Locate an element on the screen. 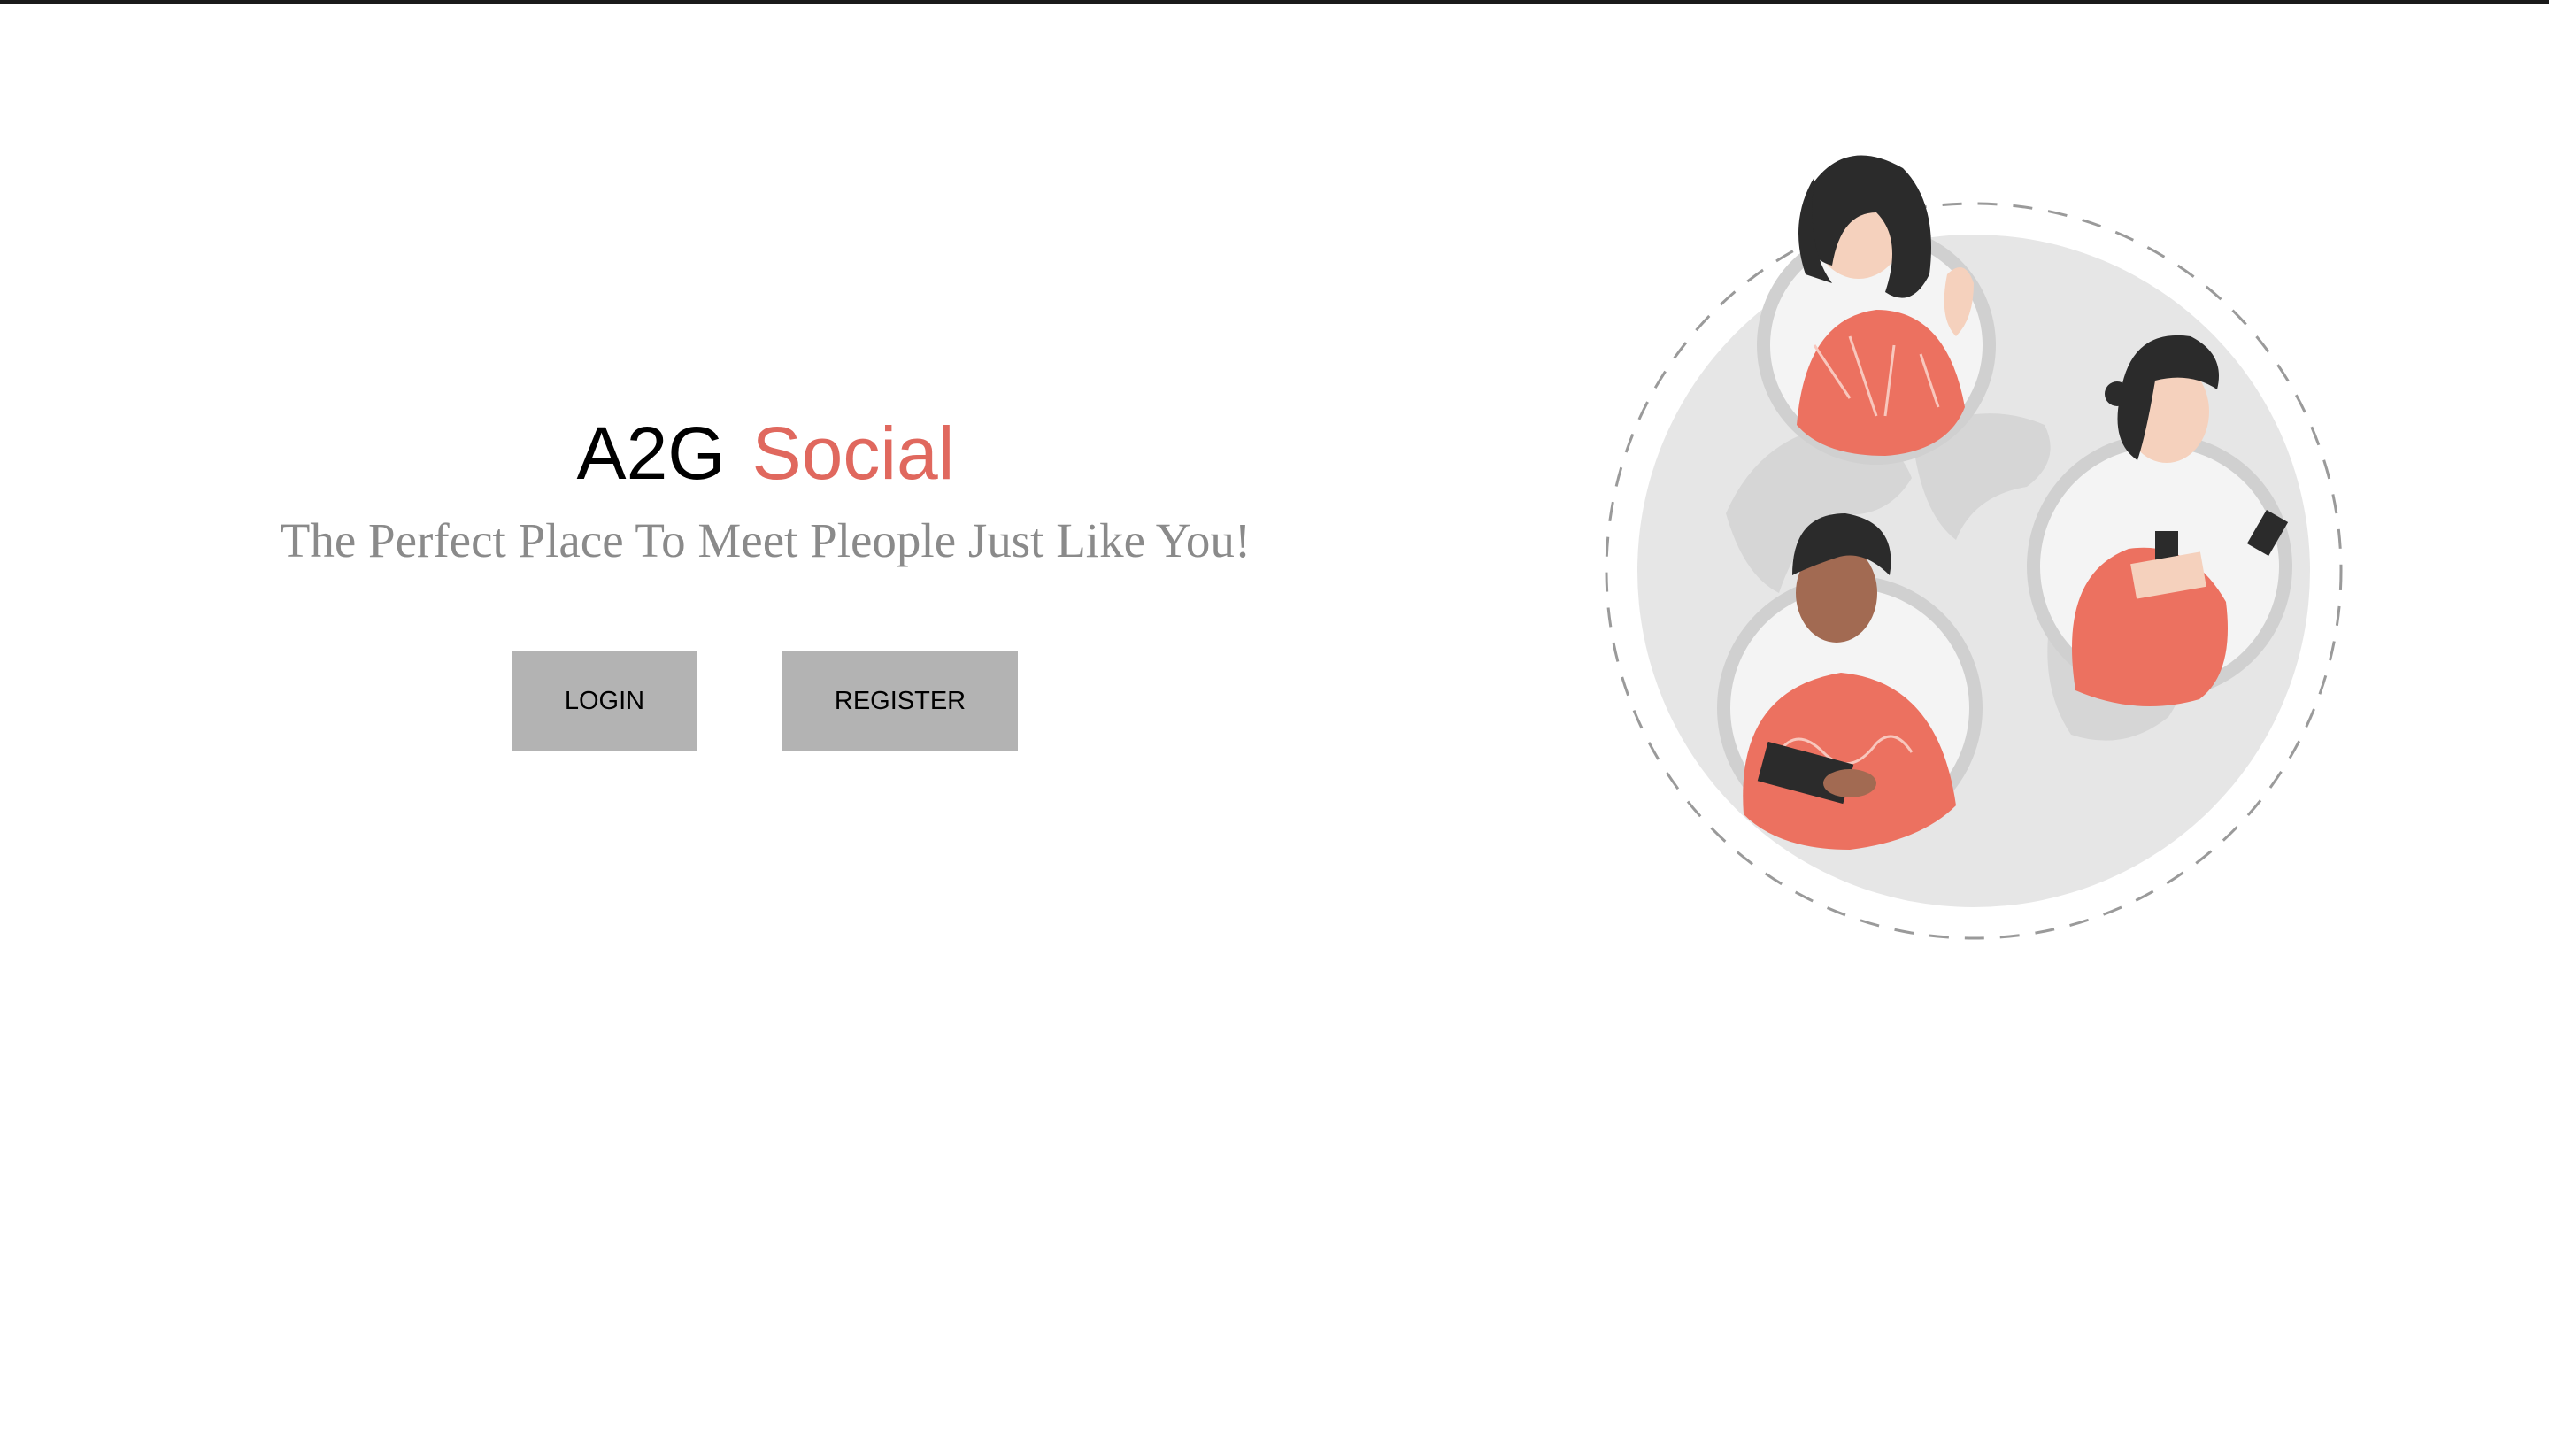  brand-name-primary: A2G is located at coordinates (651, 453).